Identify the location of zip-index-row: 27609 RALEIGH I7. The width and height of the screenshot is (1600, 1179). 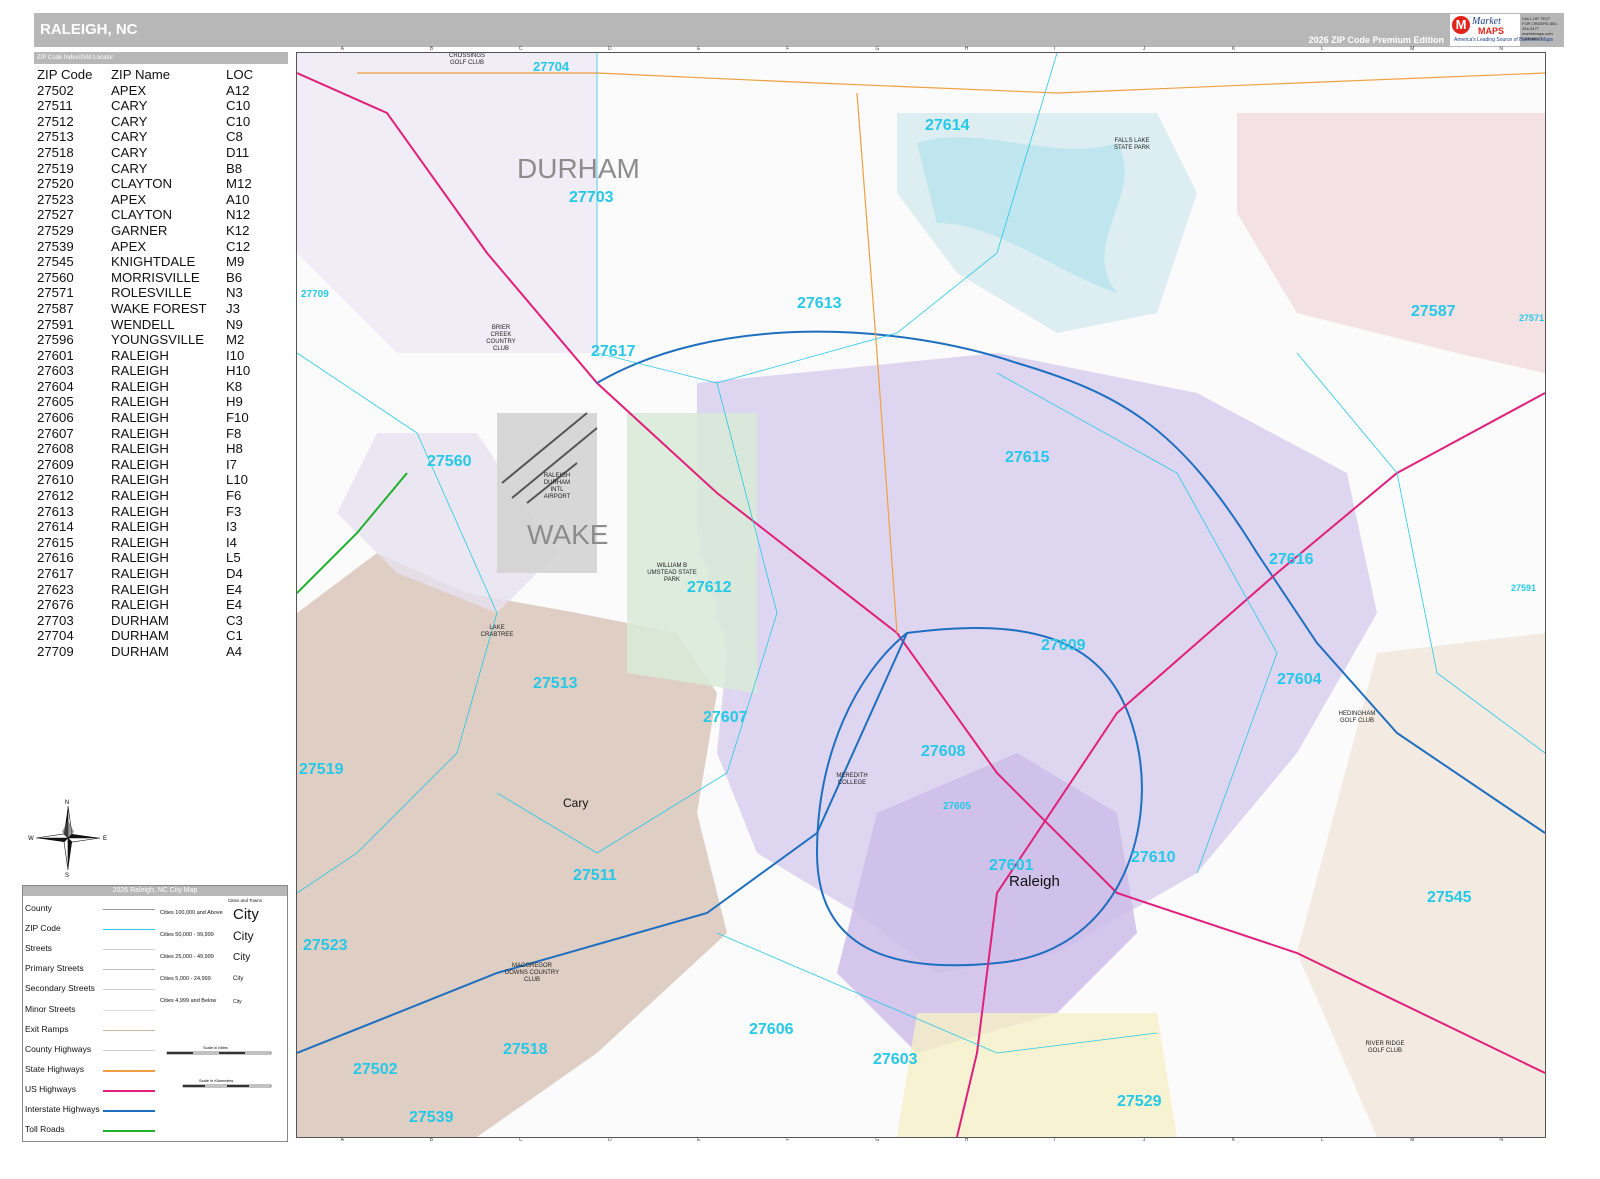
(162, 465).